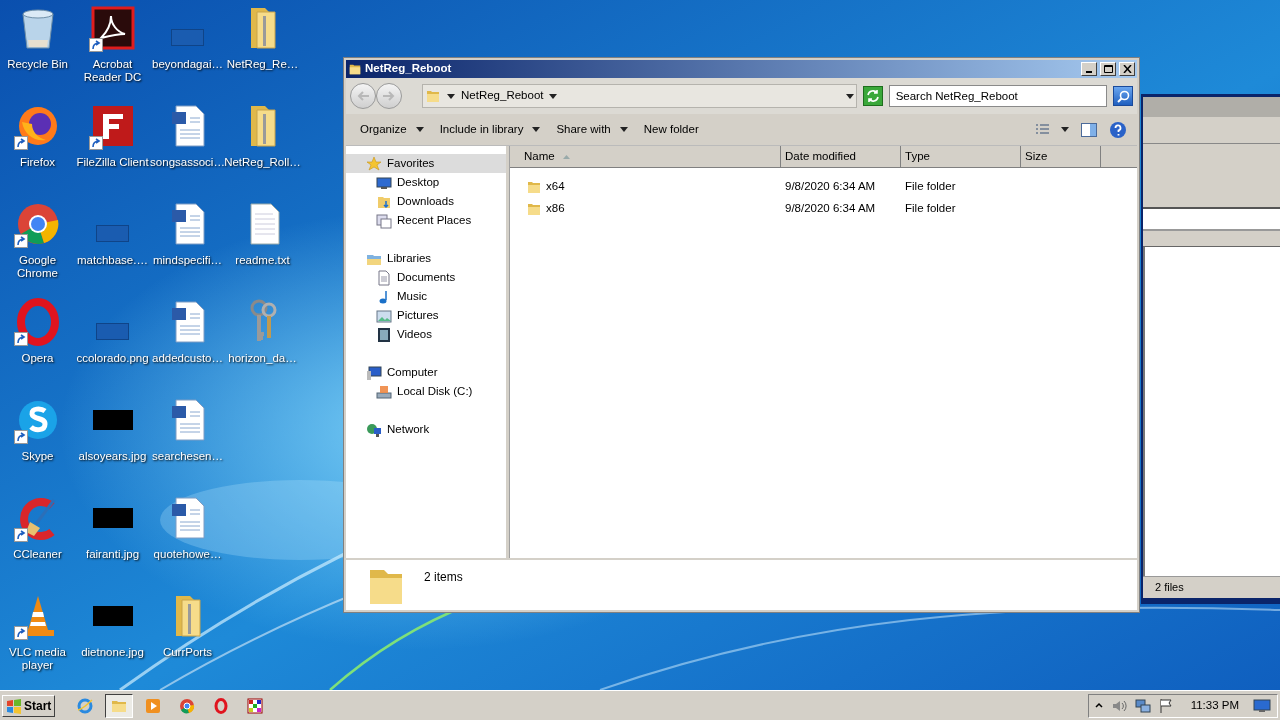 This screenshot has height=720, width=1280. I want to click on file-name: x64, so click(555, 187).